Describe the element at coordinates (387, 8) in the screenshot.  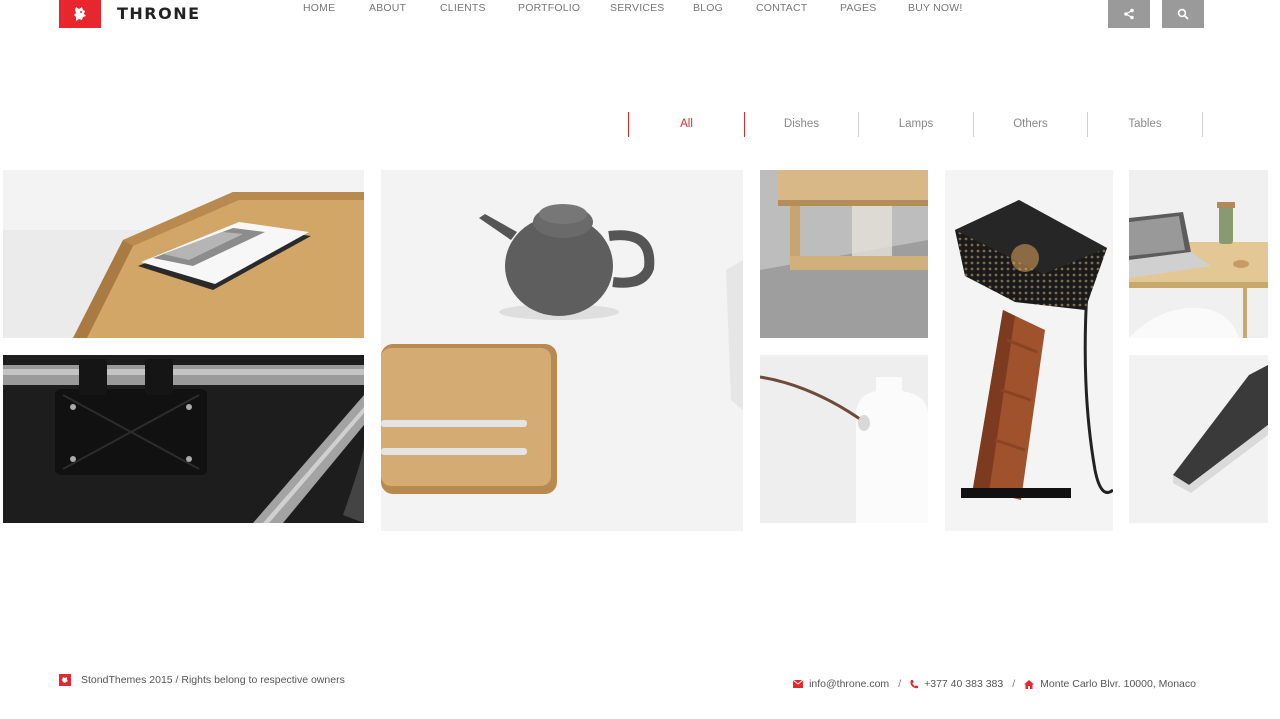
I see `nav-about: ABOUT` at that location.